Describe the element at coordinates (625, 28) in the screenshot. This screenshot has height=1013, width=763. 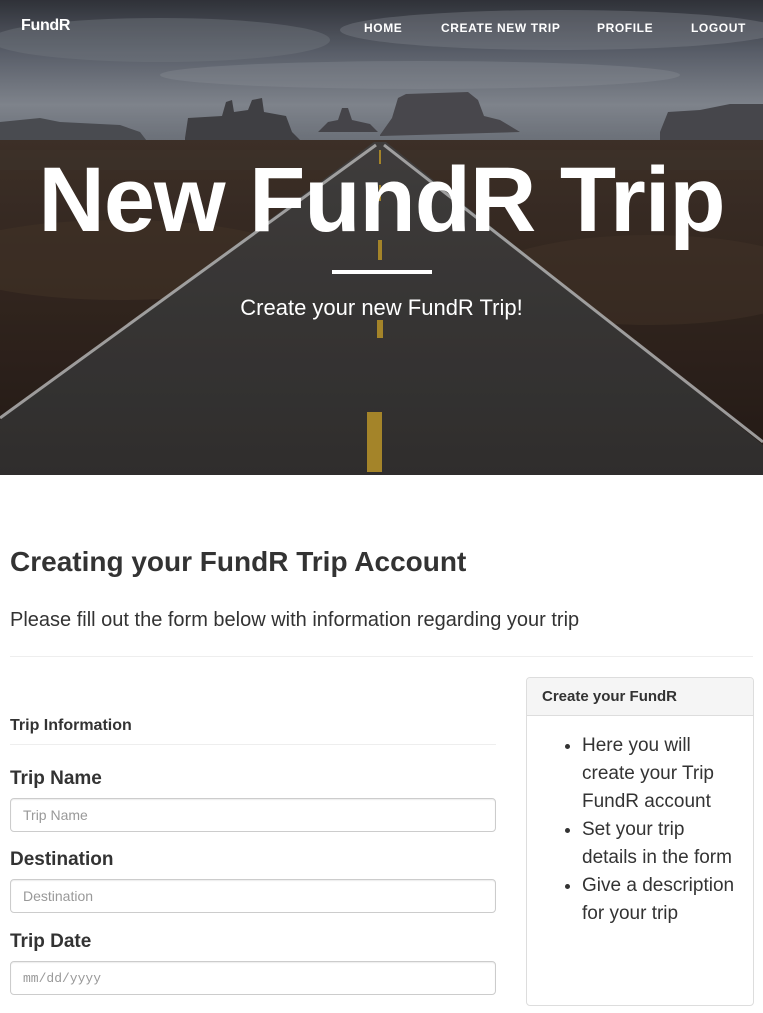
I see `nav-profile-link: PROFILE` at that location.